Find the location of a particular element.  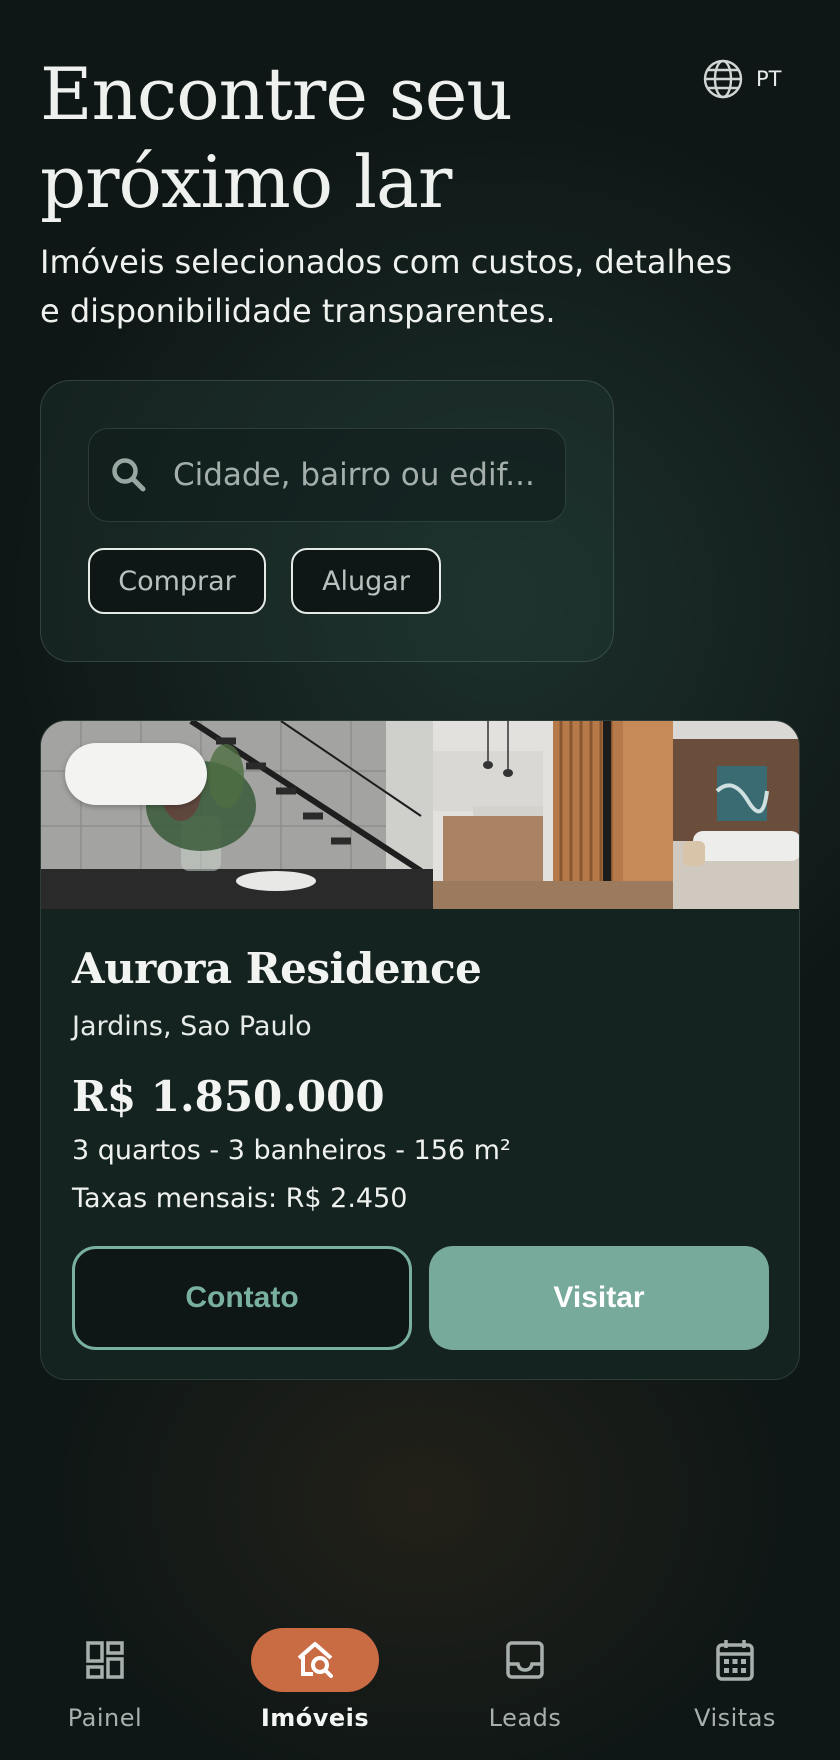

nav-item-imoveis: Imóveis is located at coordinates (315, 1680).